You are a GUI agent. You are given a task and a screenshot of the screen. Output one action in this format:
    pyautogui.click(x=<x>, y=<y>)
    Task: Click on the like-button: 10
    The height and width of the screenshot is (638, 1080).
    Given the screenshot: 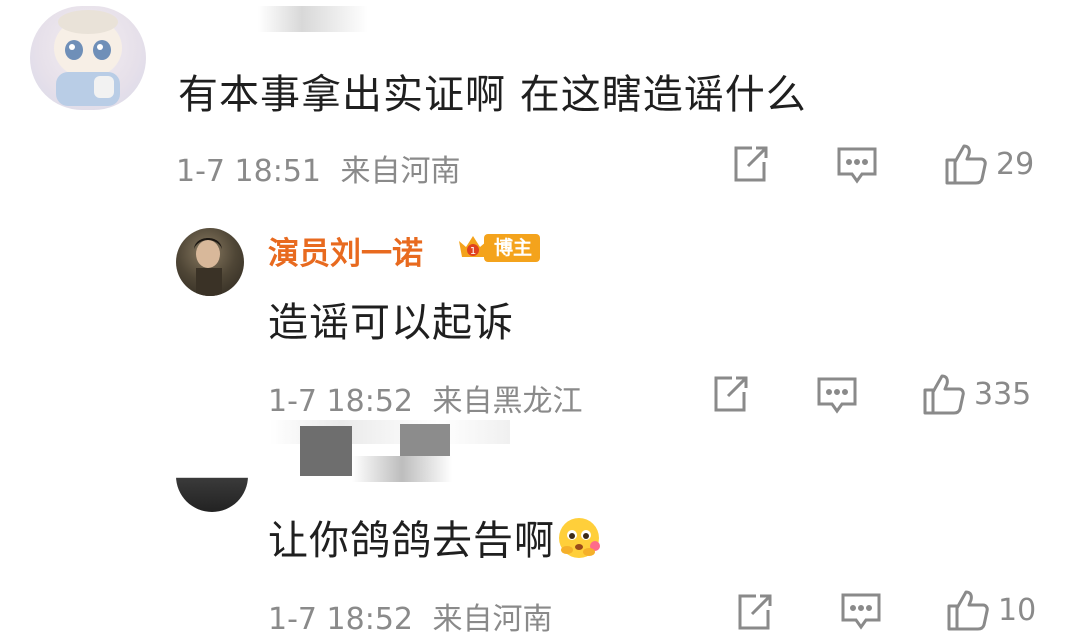 What is the action you would take?
    pyautogui.click(x=991, y=610)
    